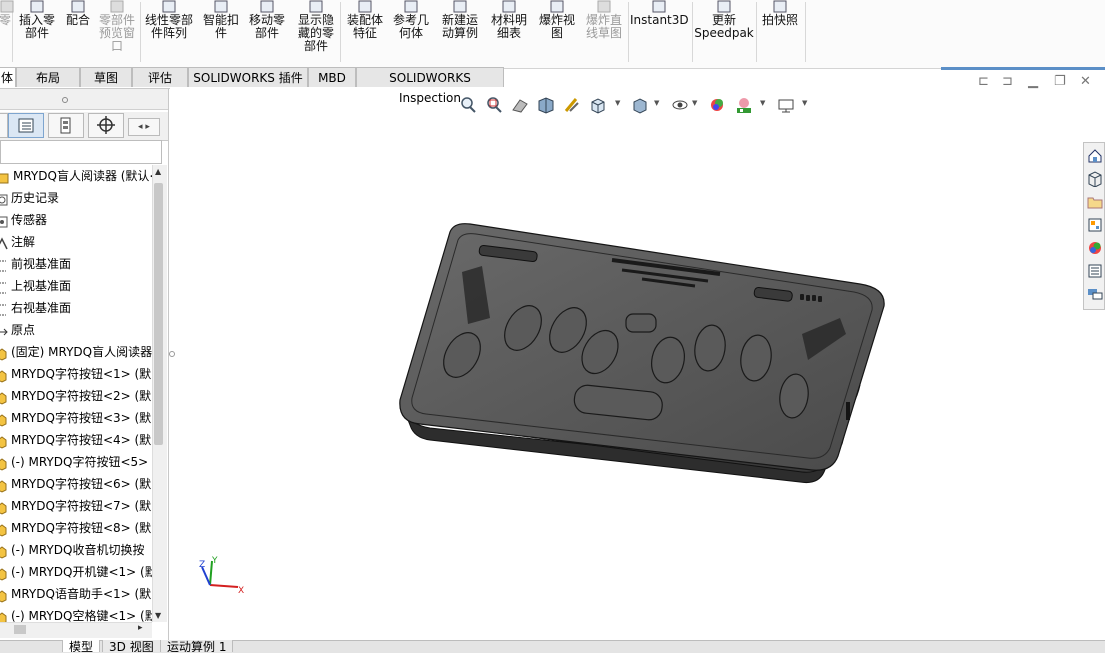 Image resolution: width=1105 pixels, height=653 pixels. I want to click on component-preview-button: 零部件预览窗口, so click(117, 33).